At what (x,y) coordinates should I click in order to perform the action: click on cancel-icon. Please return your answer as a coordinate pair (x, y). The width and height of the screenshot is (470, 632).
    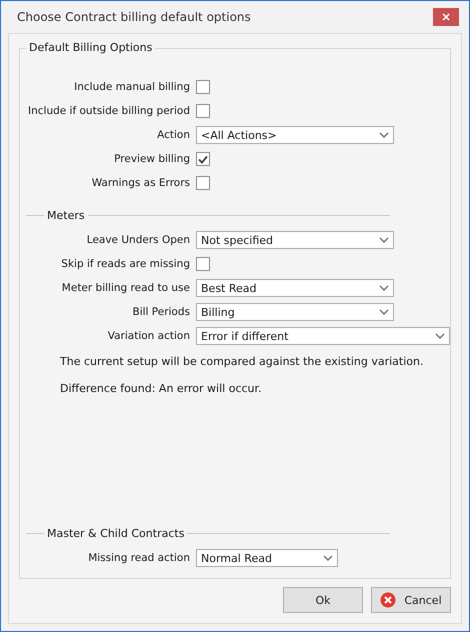
    Looking at the image, I should click on (388, 600).